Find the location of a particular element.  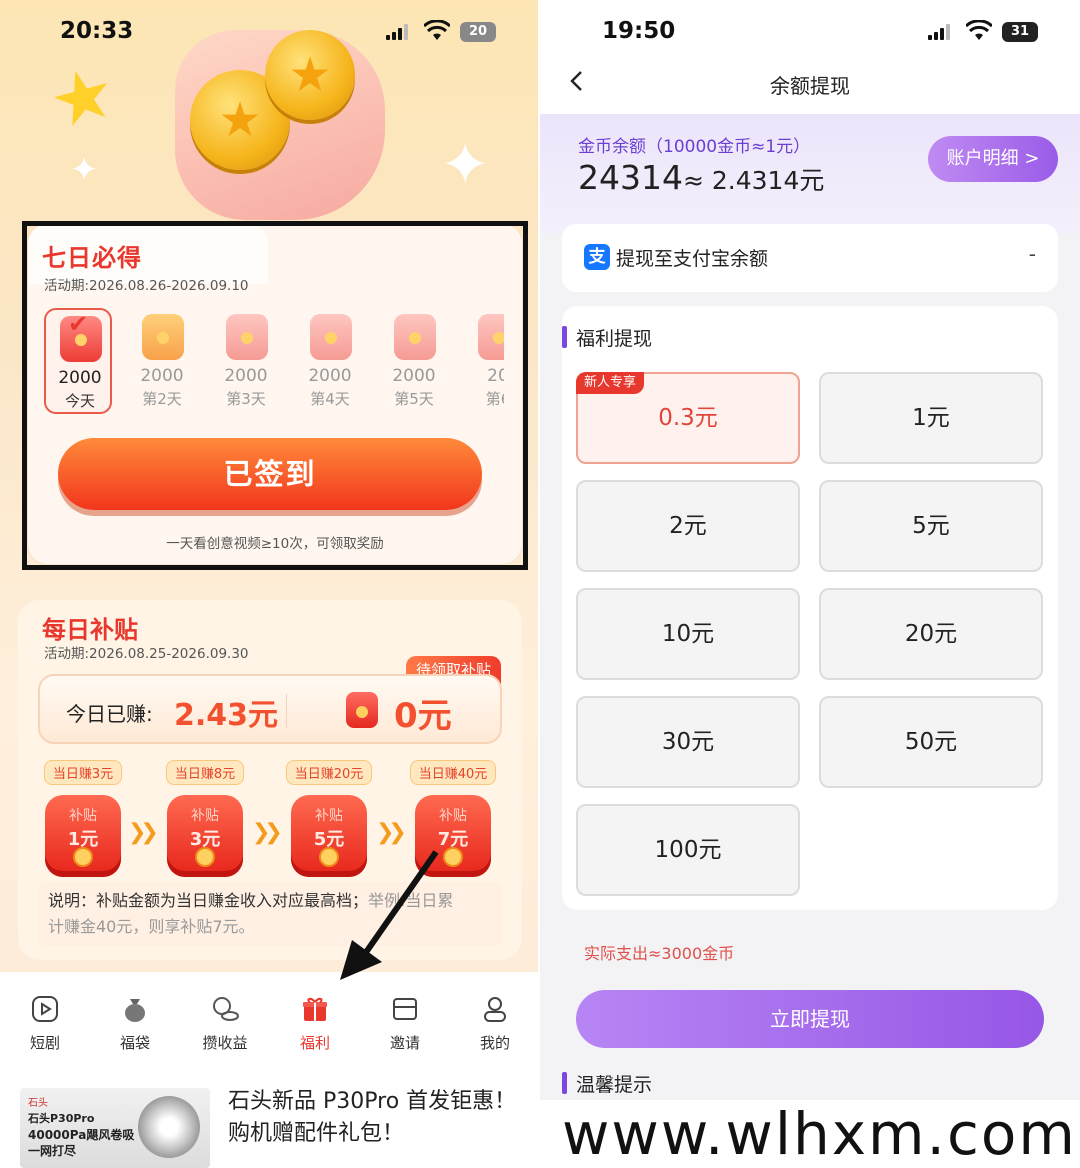

amount-option-10: 10元 is located at coordinates (688, 634).